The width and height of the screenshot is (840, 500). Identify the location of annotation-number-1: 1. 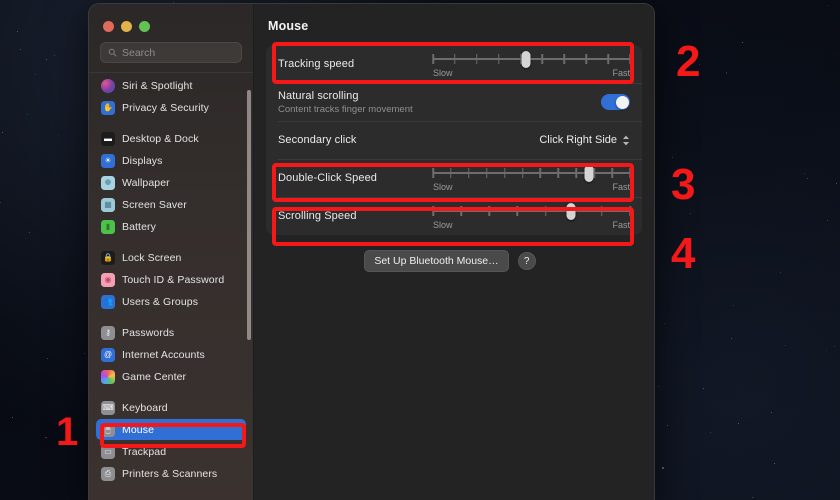
(67, 432).